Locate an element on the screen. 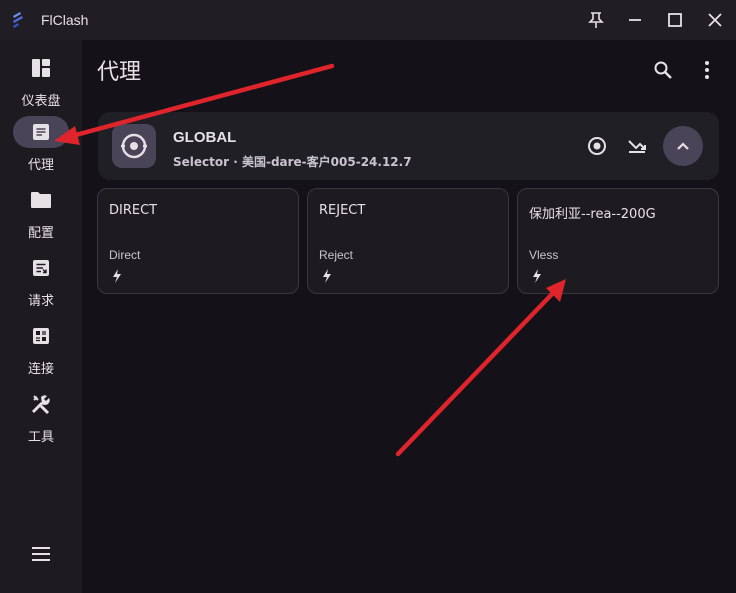  minimize-button is located at coordinates (635, 20).